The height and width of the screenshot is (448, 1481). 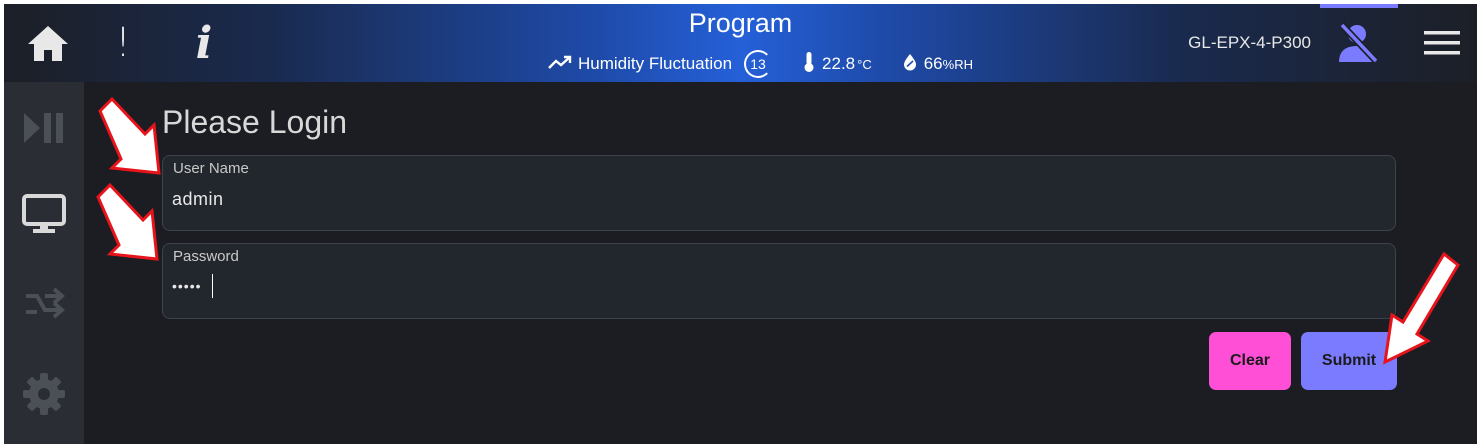 What do you see at coordinates (1250, 361) in the screenshot?
I see `clear-button: Clear` at bounding box center [1250, 361].